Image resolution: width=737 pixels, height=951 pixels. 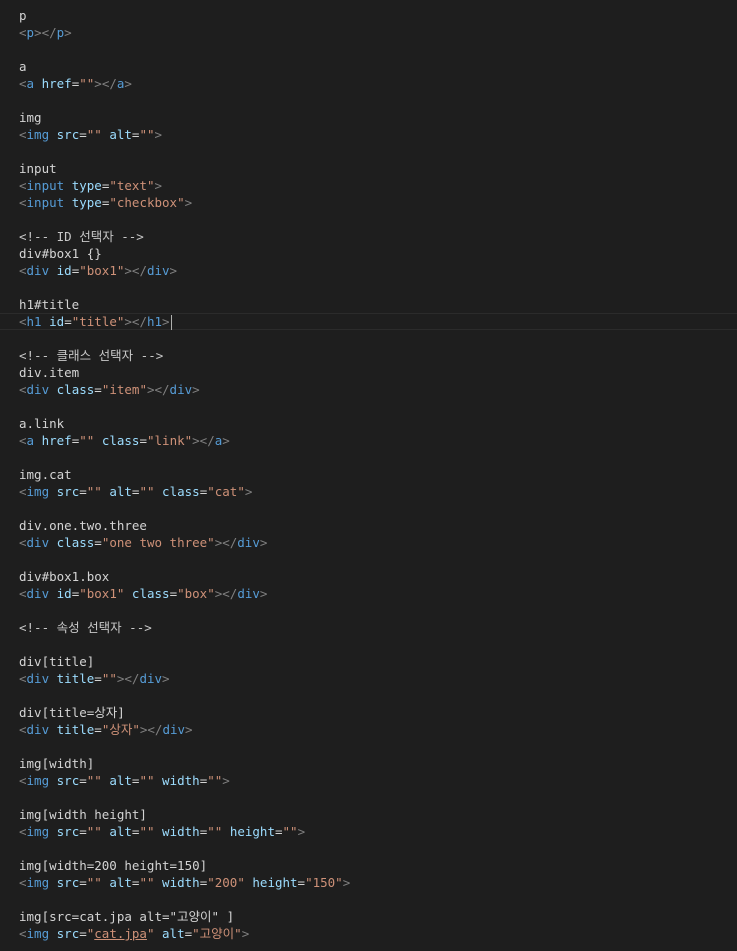 What do you see at coordinates (368, 321) in the screenshot?
I see `active-code-line: <h1 id="title"></h1>` at bounding box center [368, 321].